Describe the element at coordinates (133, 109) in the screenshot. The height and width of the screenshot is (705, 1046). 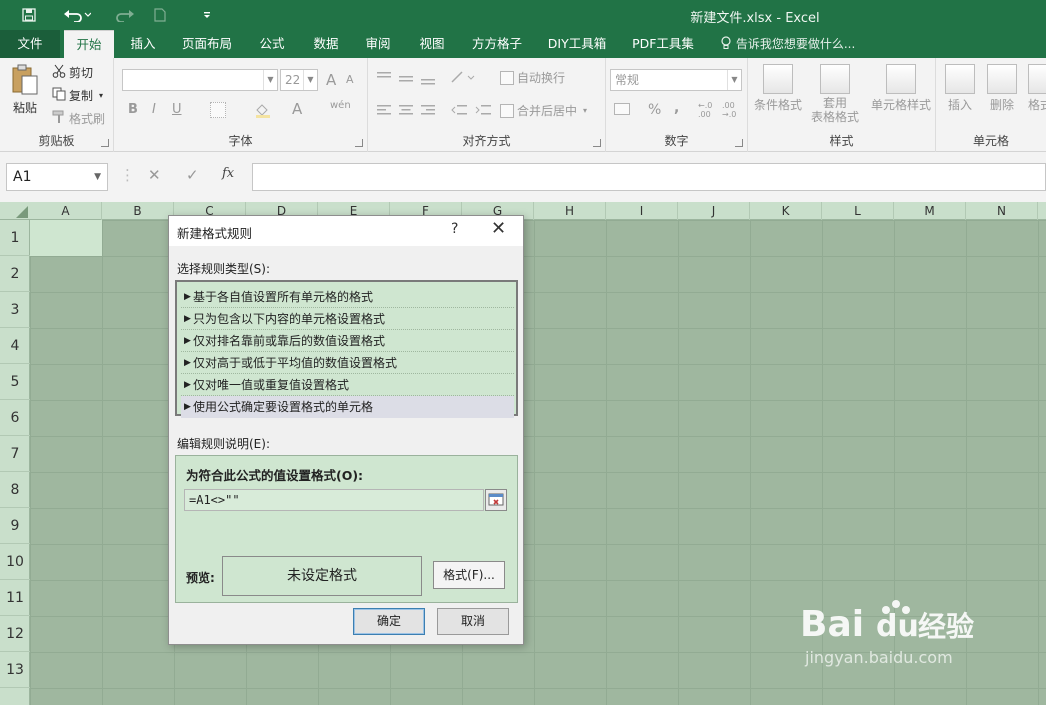
I see `bold-button: B` at that location.